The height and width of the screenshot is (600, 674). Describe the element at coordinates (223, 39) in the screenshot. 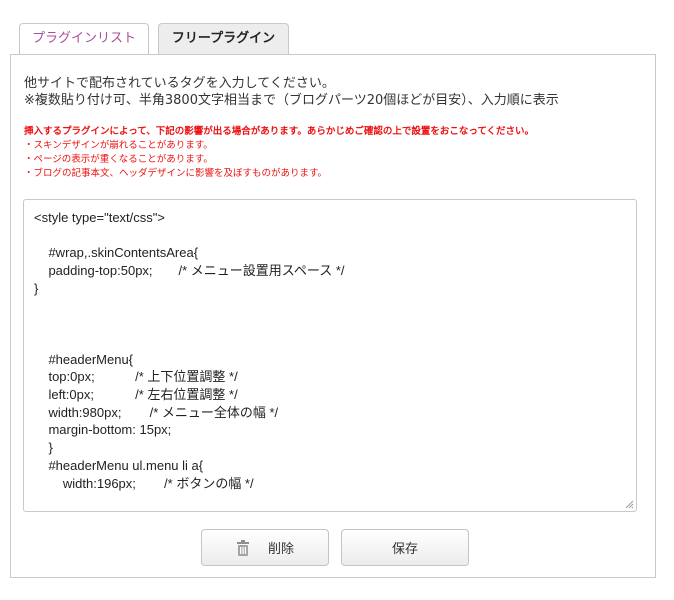

I see `tab-free-plugin: フリープラグイン` at that location.